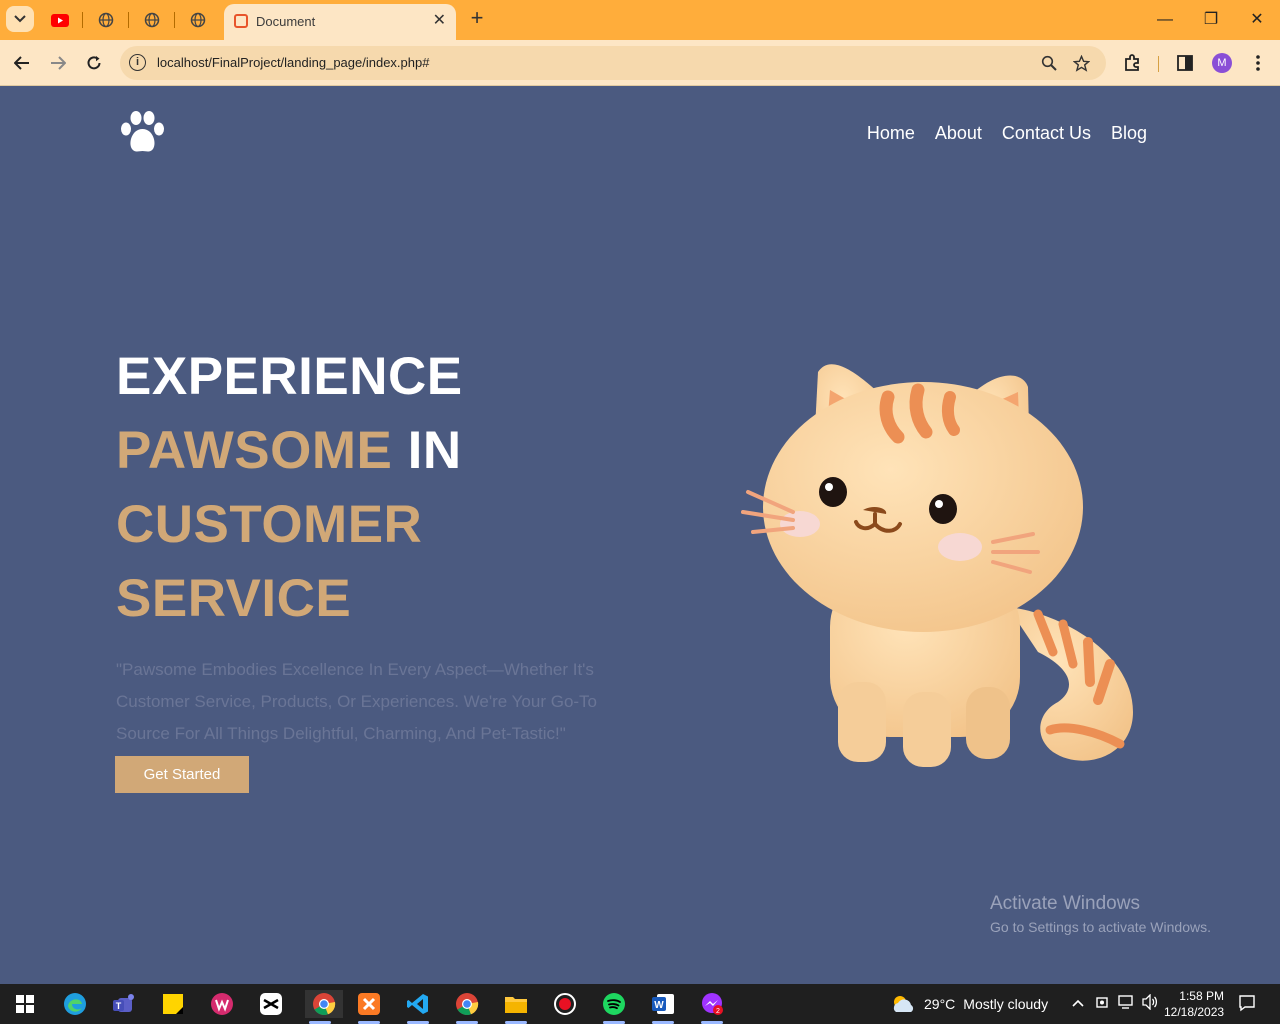 The width and height of the screenshot is (1280, 1024). I want to click on camera-icon, so click(1102, 1002).